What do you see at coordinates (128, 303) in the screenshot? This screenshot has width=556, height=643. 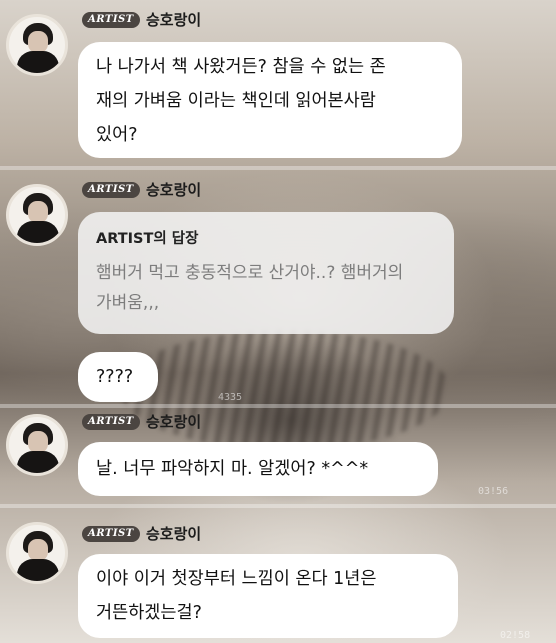 I see `quoted-line: 가벼움,,,` at bounding box center [128, 303].